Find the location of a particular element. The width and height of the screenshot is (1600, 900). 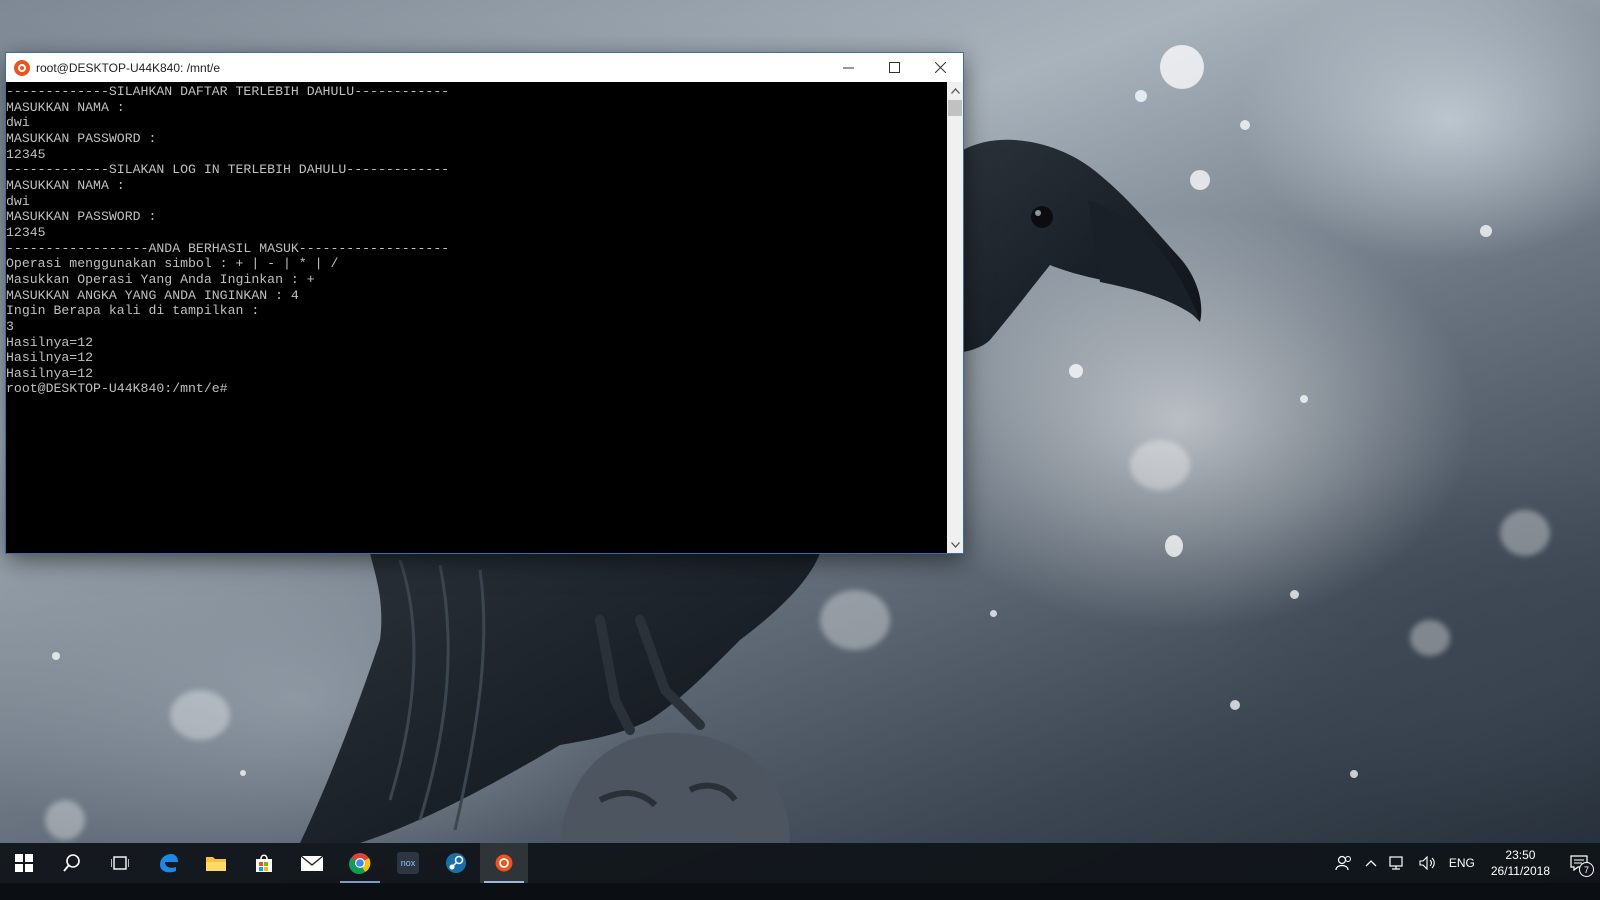

network-icon is located at coordinates (1396, 863).